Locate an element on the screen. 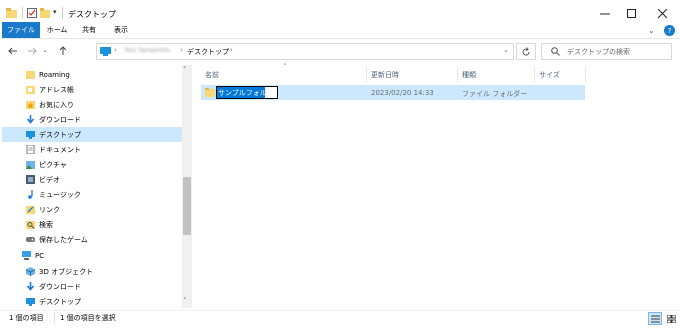 This screenshot has width=680, height=328. nav-item-label: アドレス帳 is located at coordinates (56, 89).